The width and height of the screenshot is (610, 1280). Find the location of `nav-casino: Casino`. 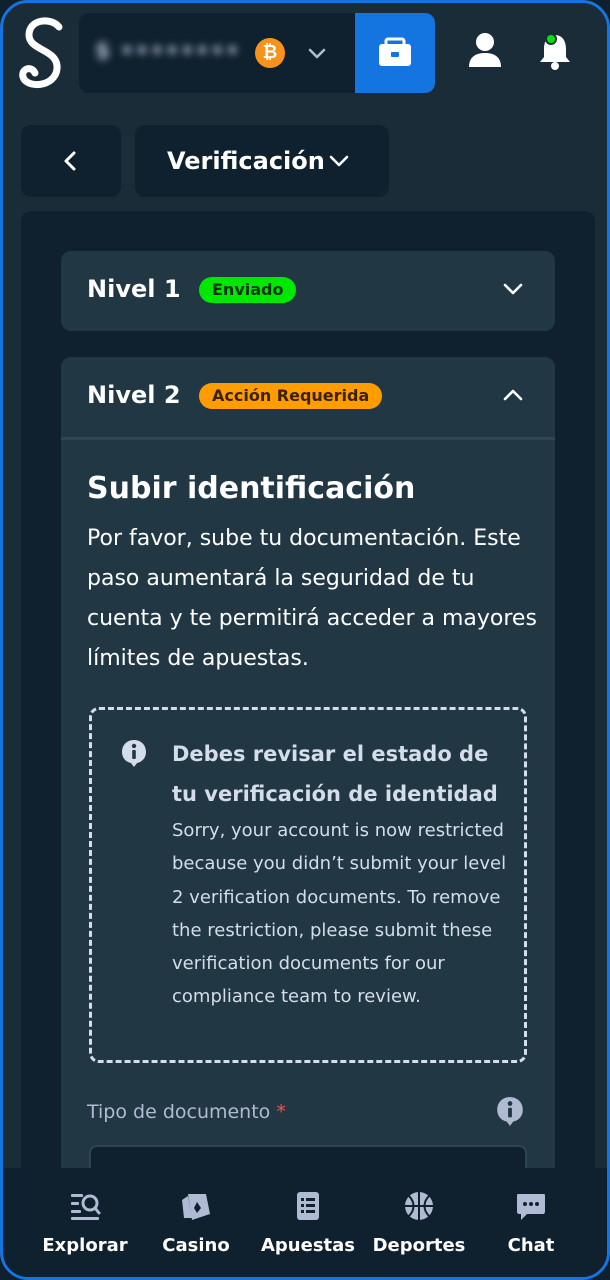

nav-casino: Casino is located at coordinates (196, 1222).